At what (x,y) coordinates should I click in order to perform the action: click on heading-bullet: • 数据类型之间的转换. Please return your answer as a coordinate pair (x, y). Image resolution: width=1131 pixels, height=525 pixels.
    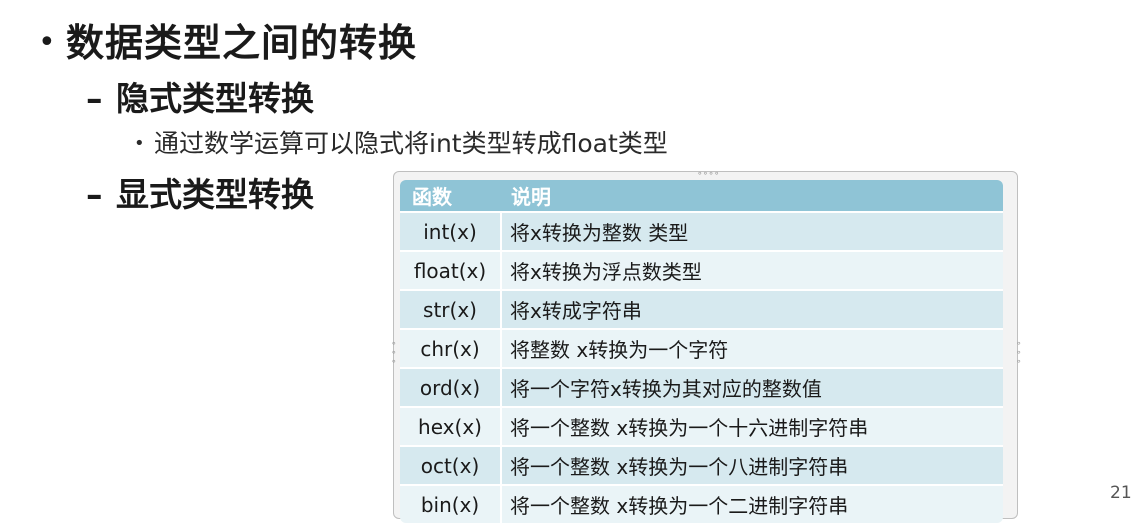
    Looking at the image, I should click on (227, 39).